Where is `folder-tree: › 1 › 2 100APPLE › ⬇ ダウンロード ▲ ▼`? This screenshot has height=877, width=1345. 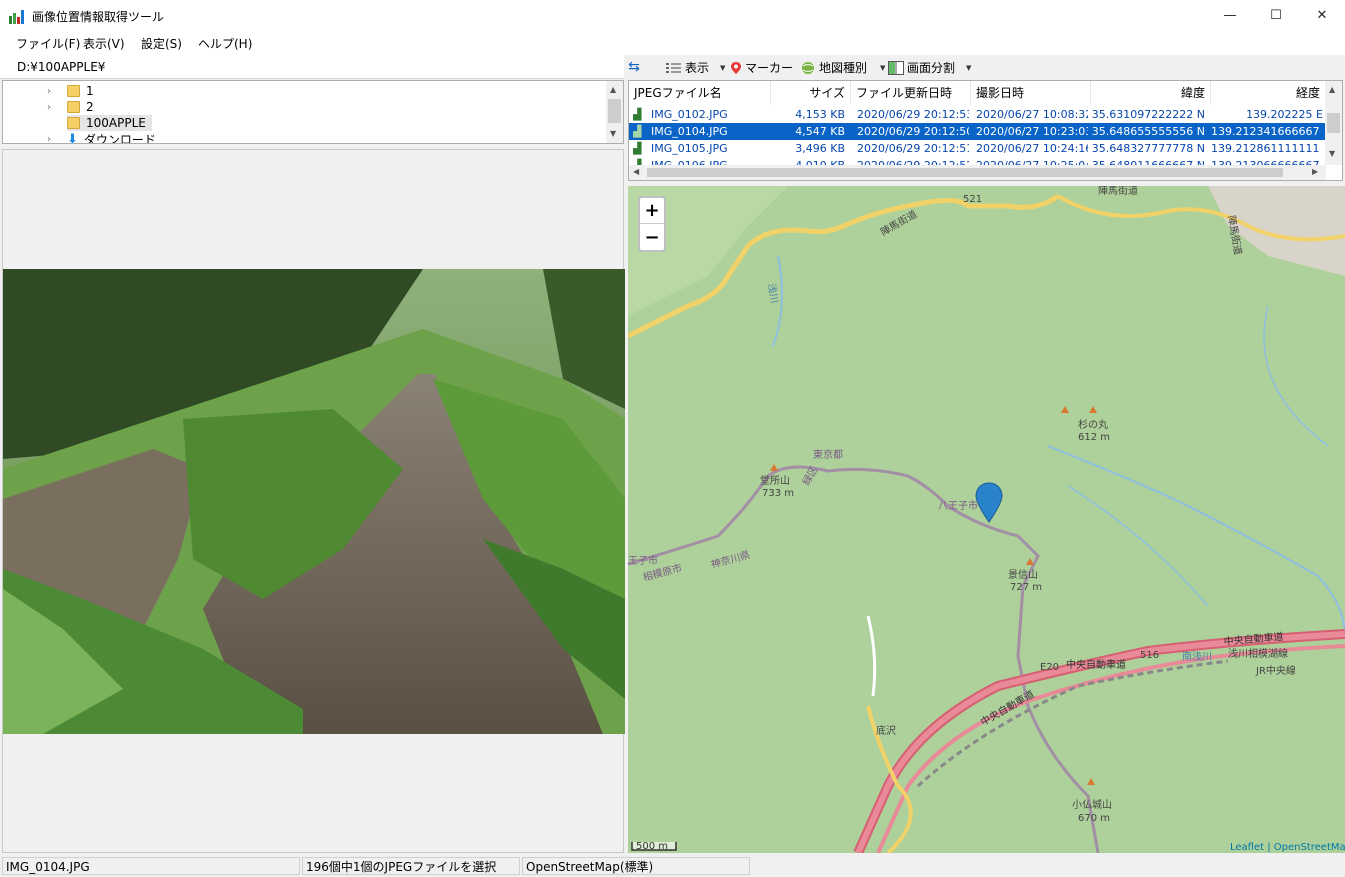
folder-tree: › 1 › 2 100APPLE › ⬇ ダウンロード ▲ ▼ is located at coordinates (313, 112).